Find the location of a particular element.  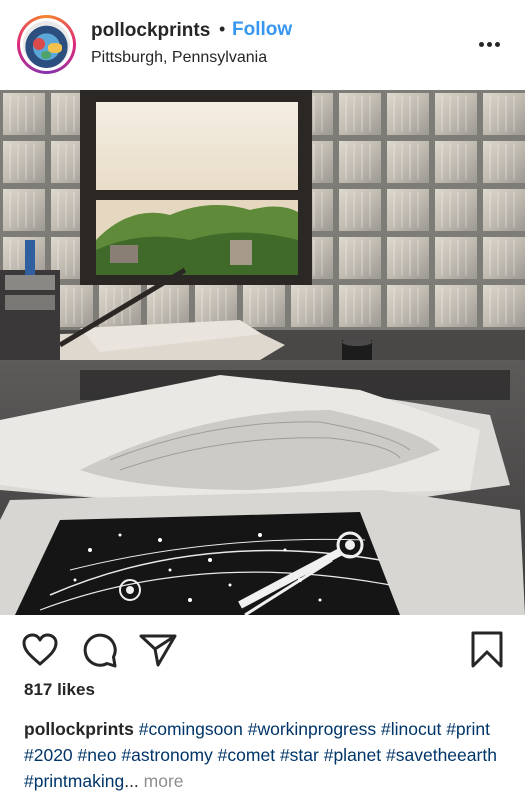

caption-username: pollockprints is located at coordinates (79, 729).